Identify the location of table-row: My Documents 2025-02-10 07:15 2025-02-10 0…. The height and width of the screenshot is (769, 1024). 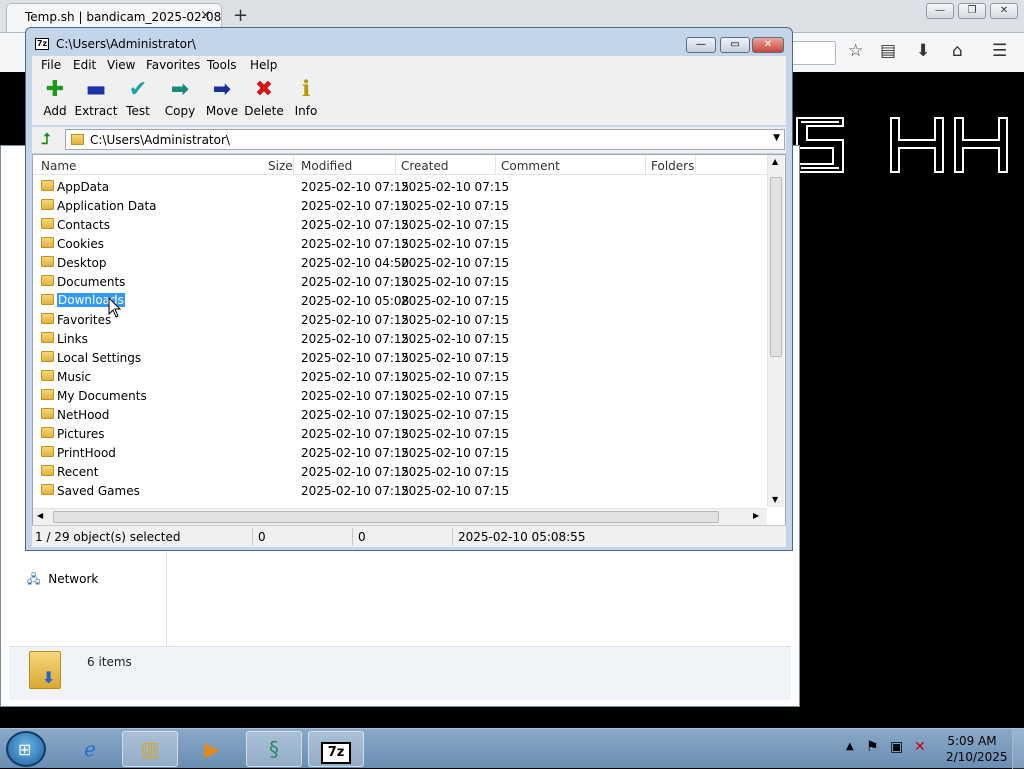
(400, 395).